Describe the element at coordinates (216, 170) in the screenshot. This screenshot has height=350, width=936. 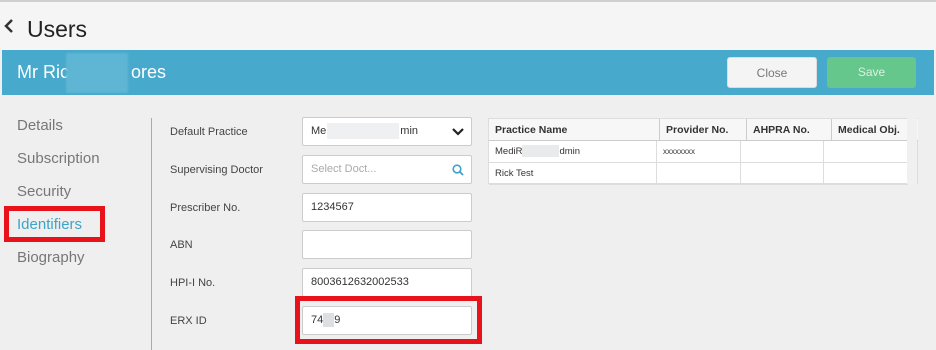
I see `supervising-doctor-label: Supervising Doctor` at that location.